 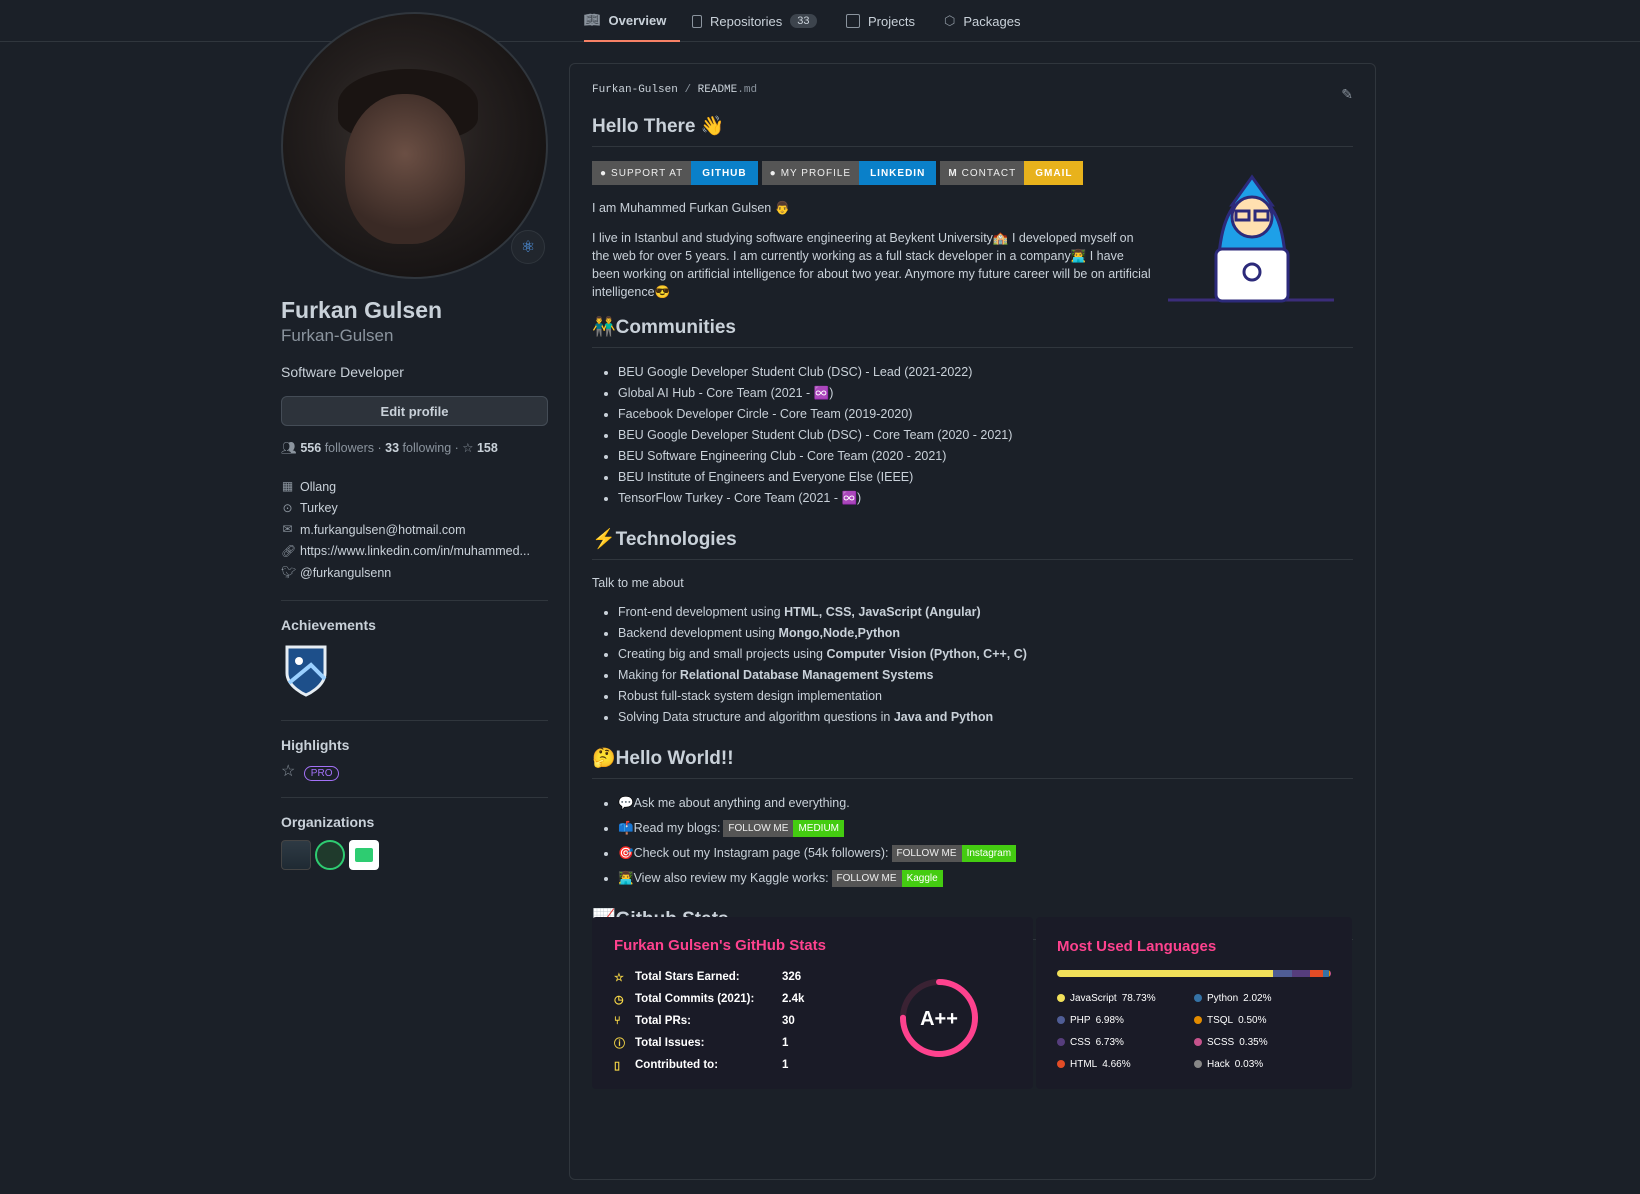 What do you see at coordinates (793, 999) in the screenshot?
I see `stat-value: 2.4k` at bounding box center [793, 999].